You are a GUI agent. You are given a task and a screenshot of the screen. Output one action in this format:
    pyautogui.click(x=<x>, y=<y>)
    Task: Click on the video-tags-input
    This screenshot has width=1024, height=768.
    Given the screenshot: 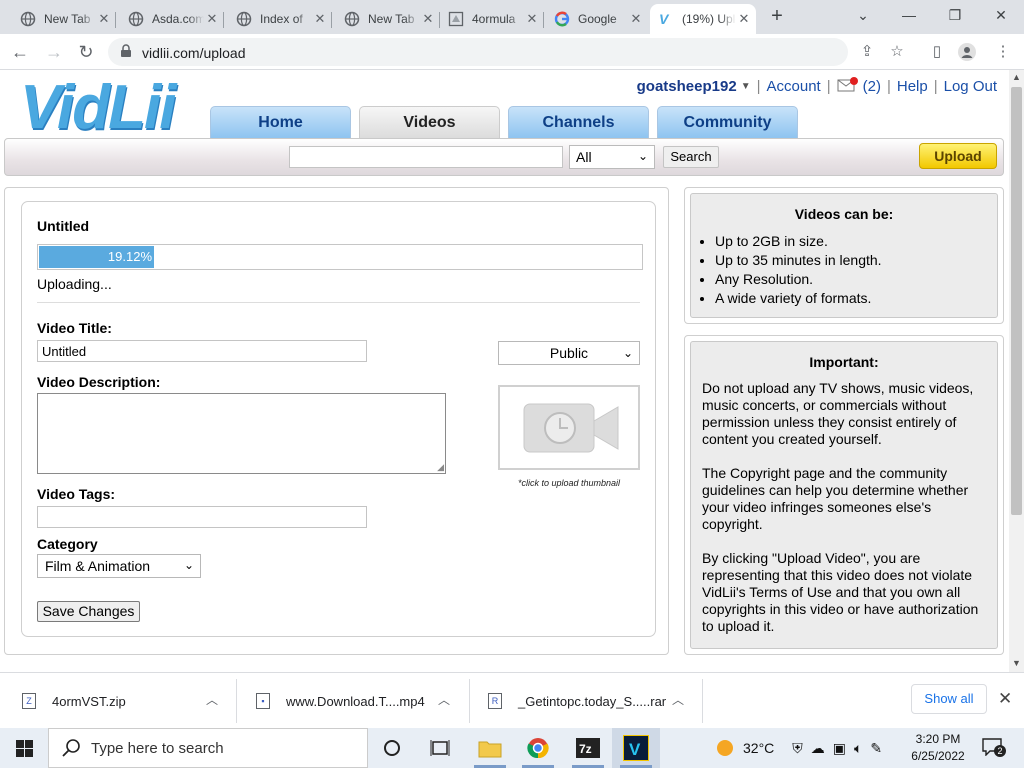 What is the action you would take?
    pyautogui.click(x=202, y=517)
    